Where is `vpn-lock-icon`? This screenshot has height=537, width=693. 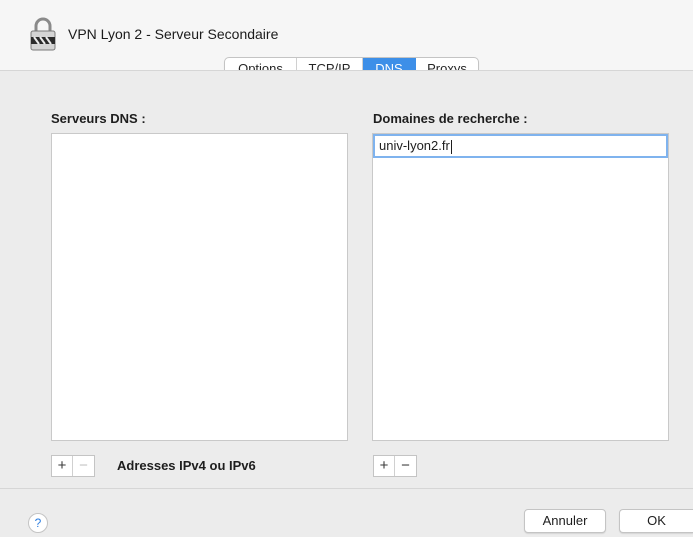 vpn-lock-icon is located at coordinates (43, 34).